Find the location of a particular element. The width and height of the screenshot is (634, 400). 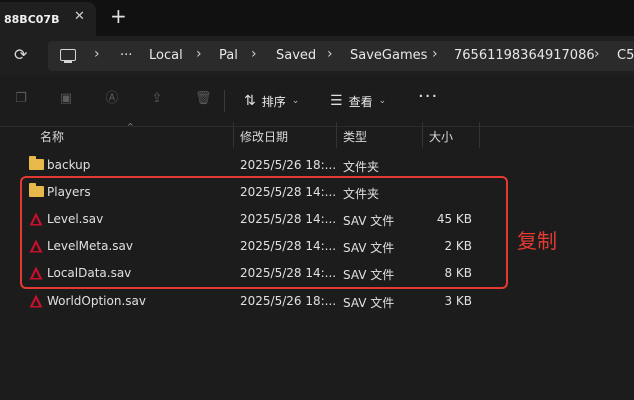

breadcrumb-item-pal: Pal is located at coordinates (228, 55).